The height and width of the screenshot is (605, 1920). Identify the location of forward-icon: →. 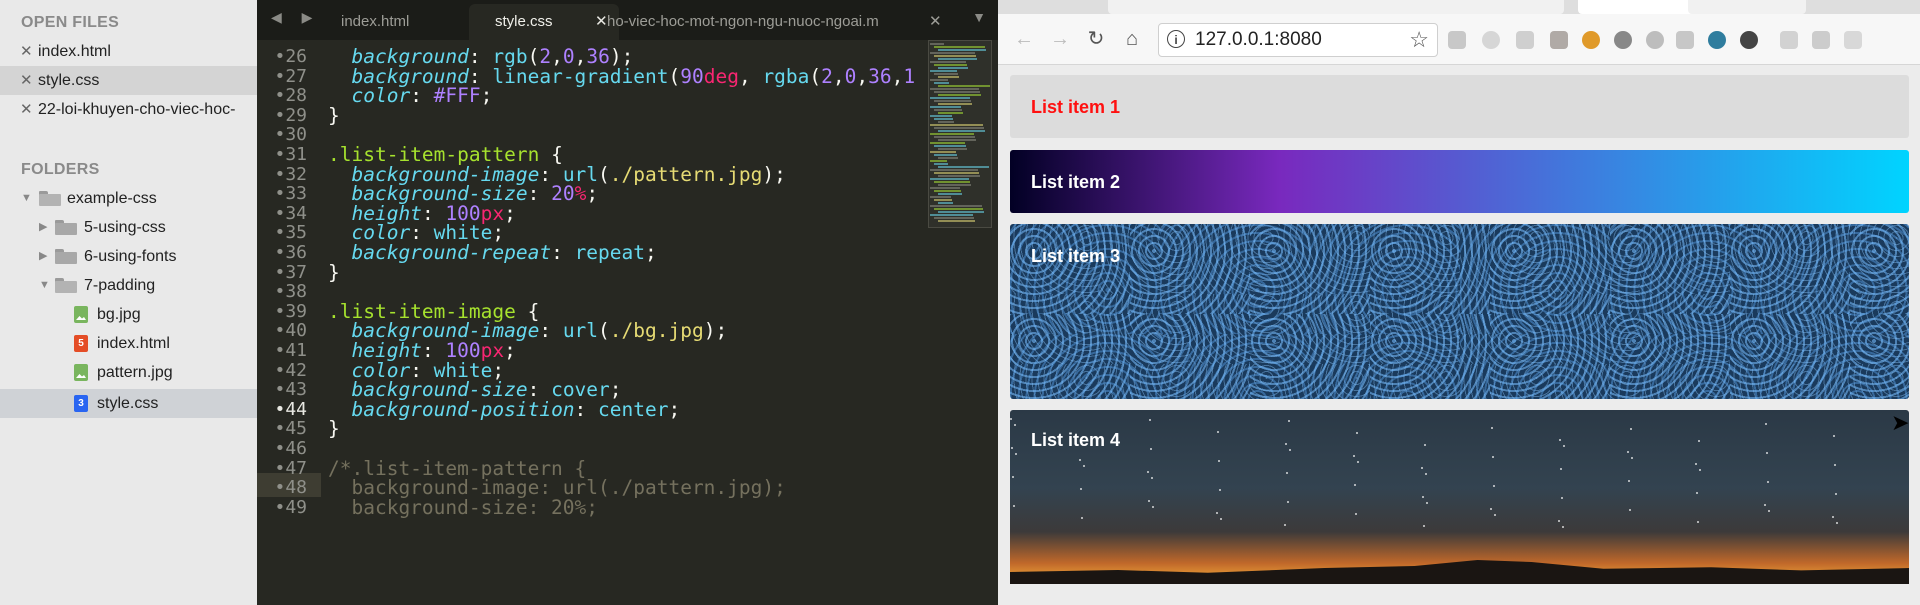
(1060, 39).